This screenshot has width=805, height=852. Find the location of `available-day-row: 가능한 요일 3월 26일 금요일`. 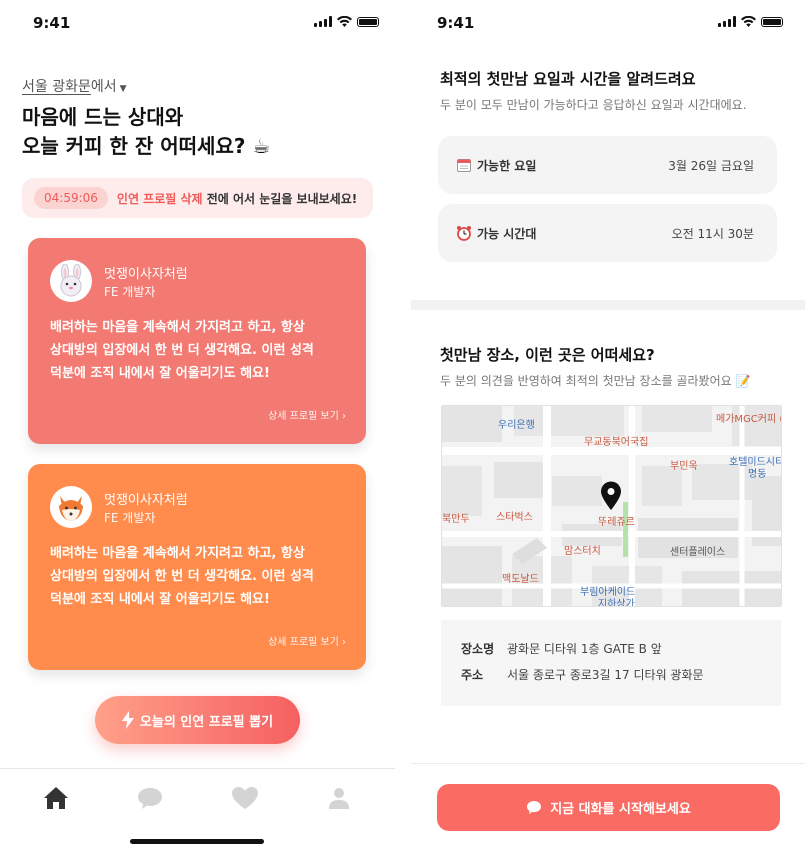

available-day-row: 가능한 요일 3월 26일 금요일 is located at coordinates (607, 165).